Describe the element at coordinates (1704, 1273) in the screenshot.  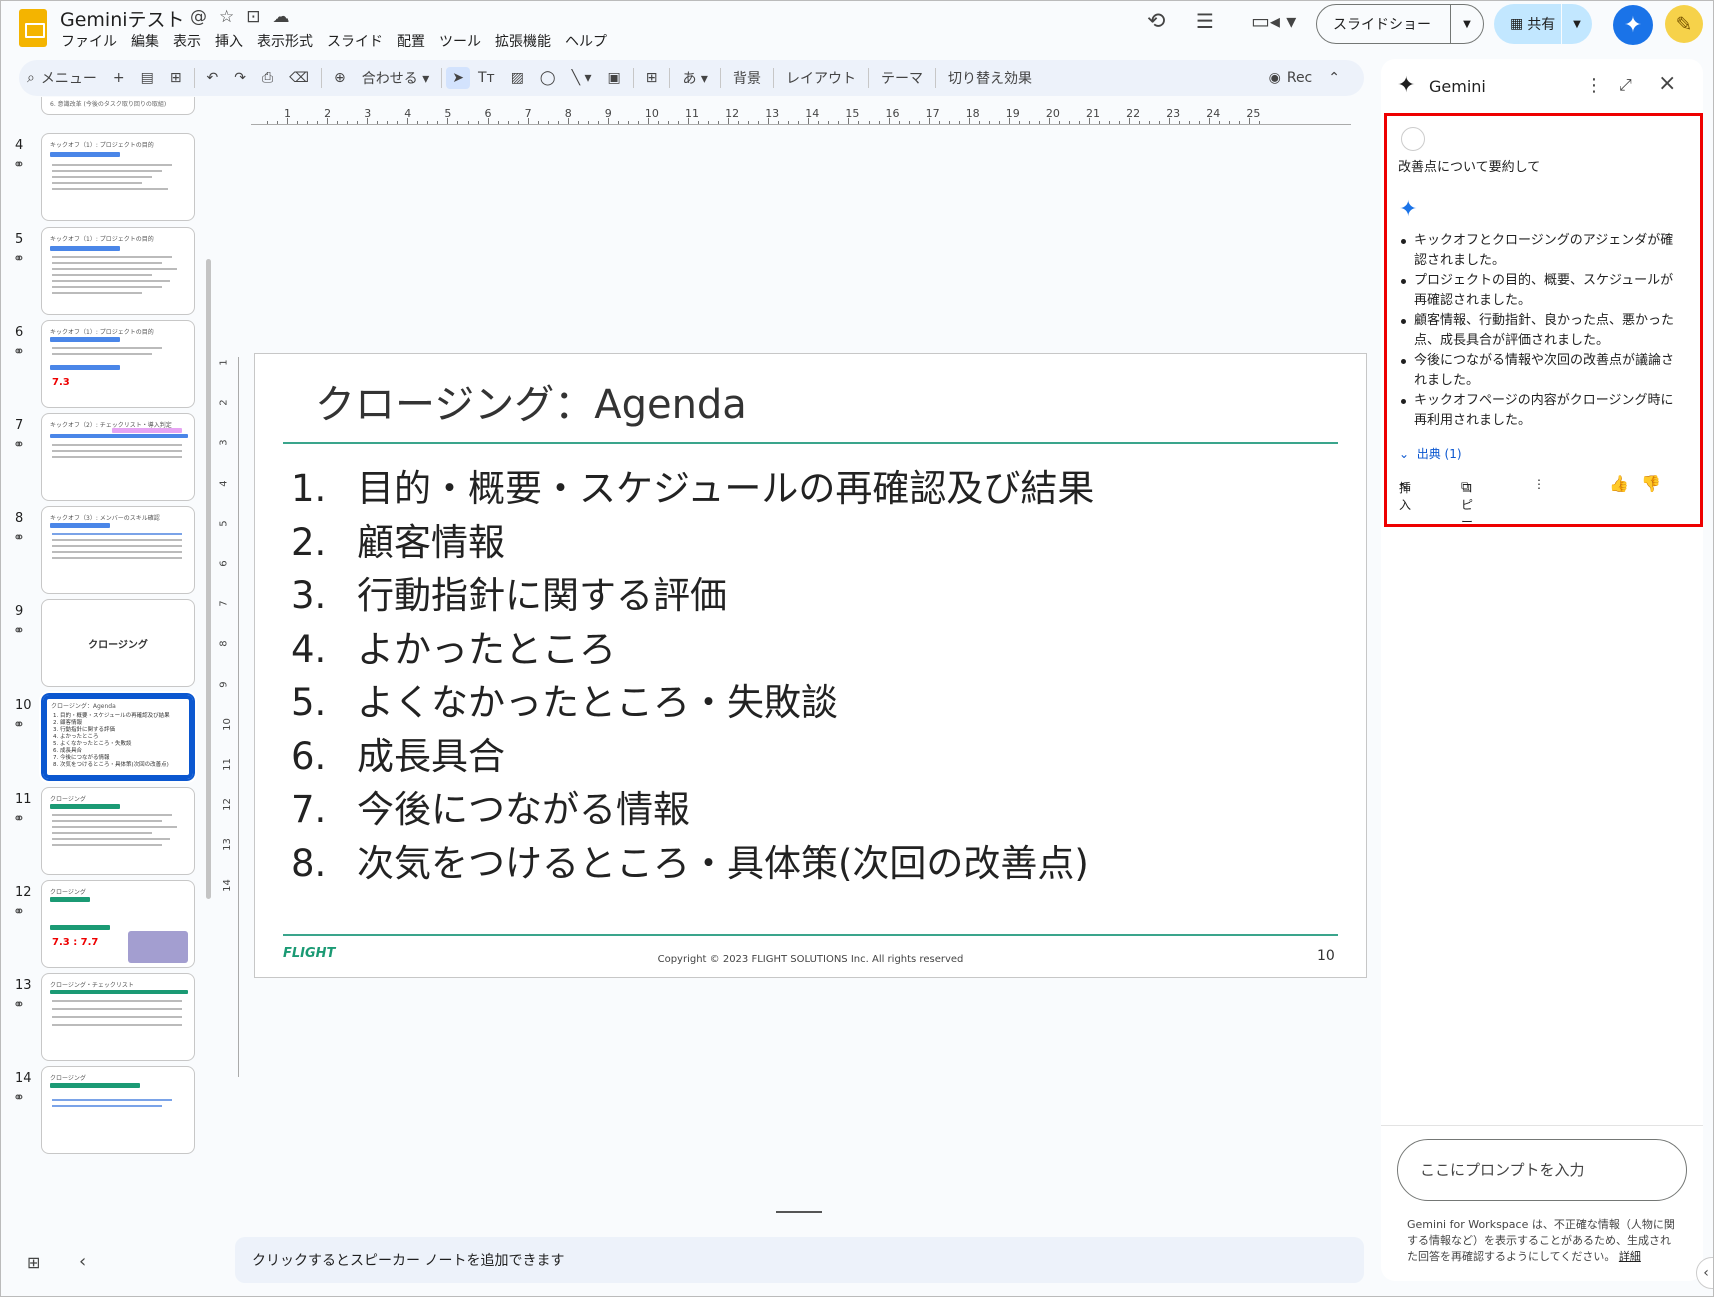
I see `side-panel-toggle-icon: ‹` at that location.